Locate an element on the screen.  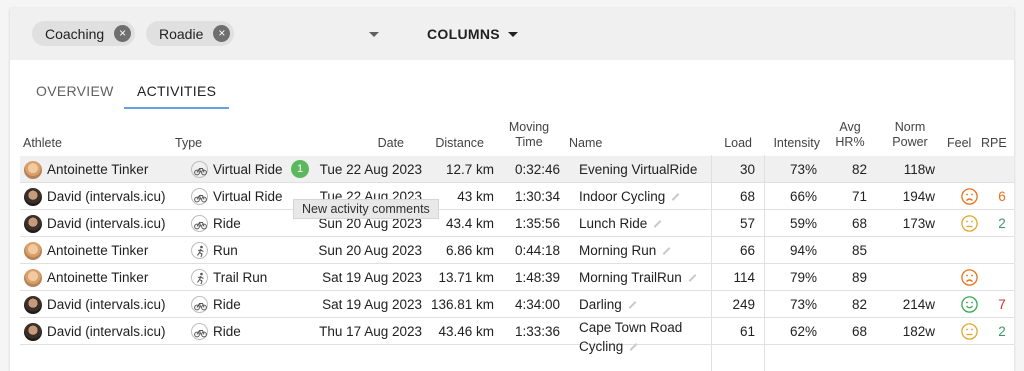
activity-type: Run is located at coordinates (225, 250).